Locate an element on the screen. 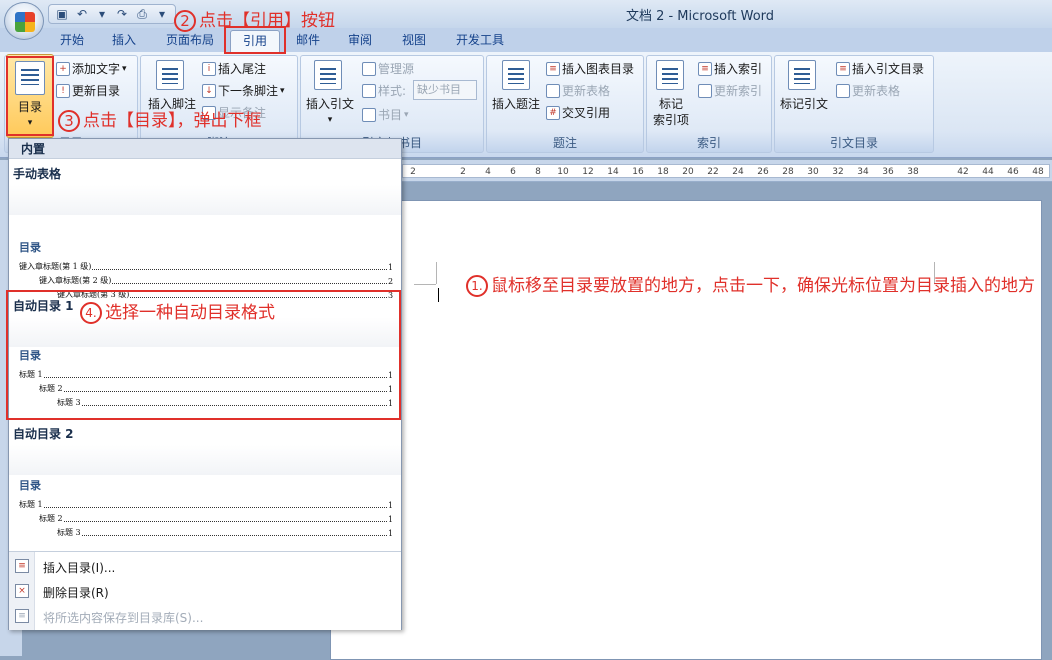  ruler-tick-label: 46 is located at coordinates (1013, 172).